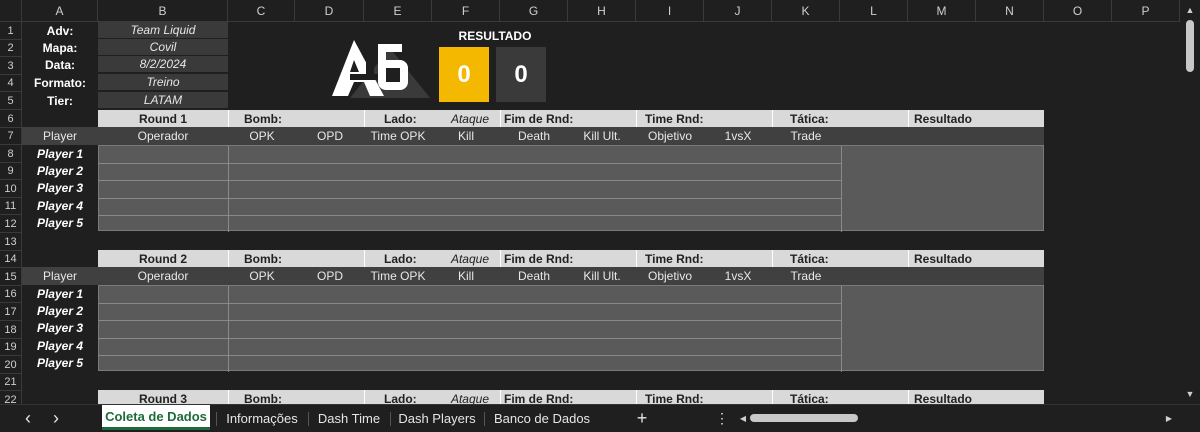  Describe the element at coordinates (11, 206) in the screenshot. I see `row-header-11: 11` at that location.